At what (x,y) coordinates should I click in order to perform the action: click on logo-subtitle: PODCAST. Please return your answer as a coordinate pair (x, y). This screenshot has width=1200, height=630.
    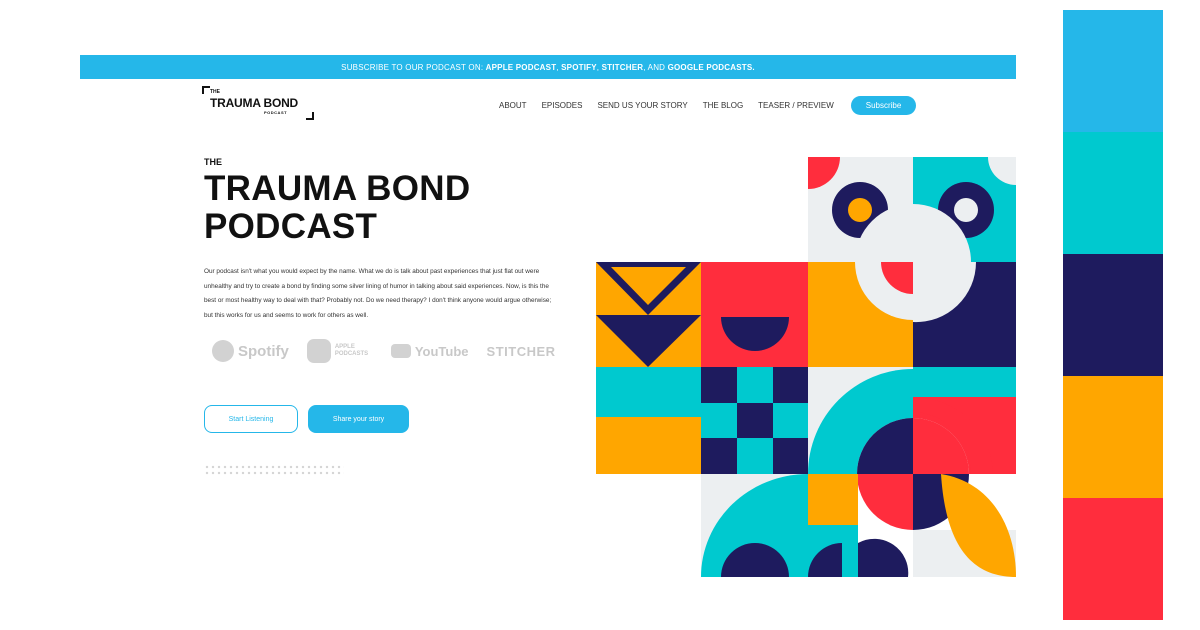
    Looking at the image, I should click on (276, 112).